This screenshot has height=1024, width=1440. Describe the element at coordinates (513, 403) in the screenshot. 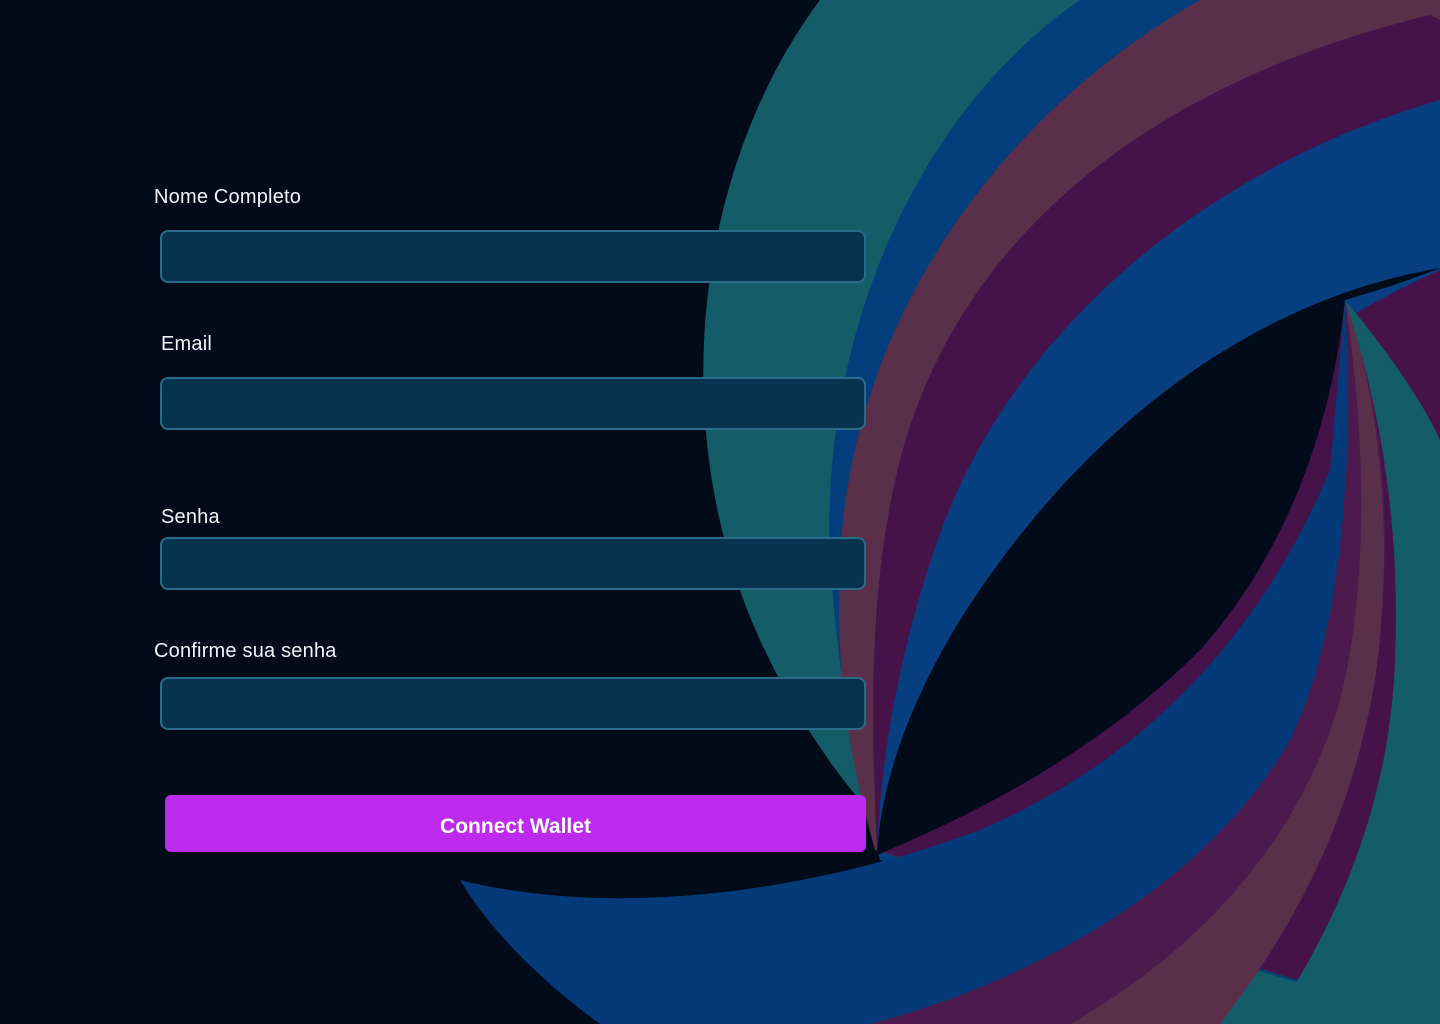

I see `email-input` at that location.